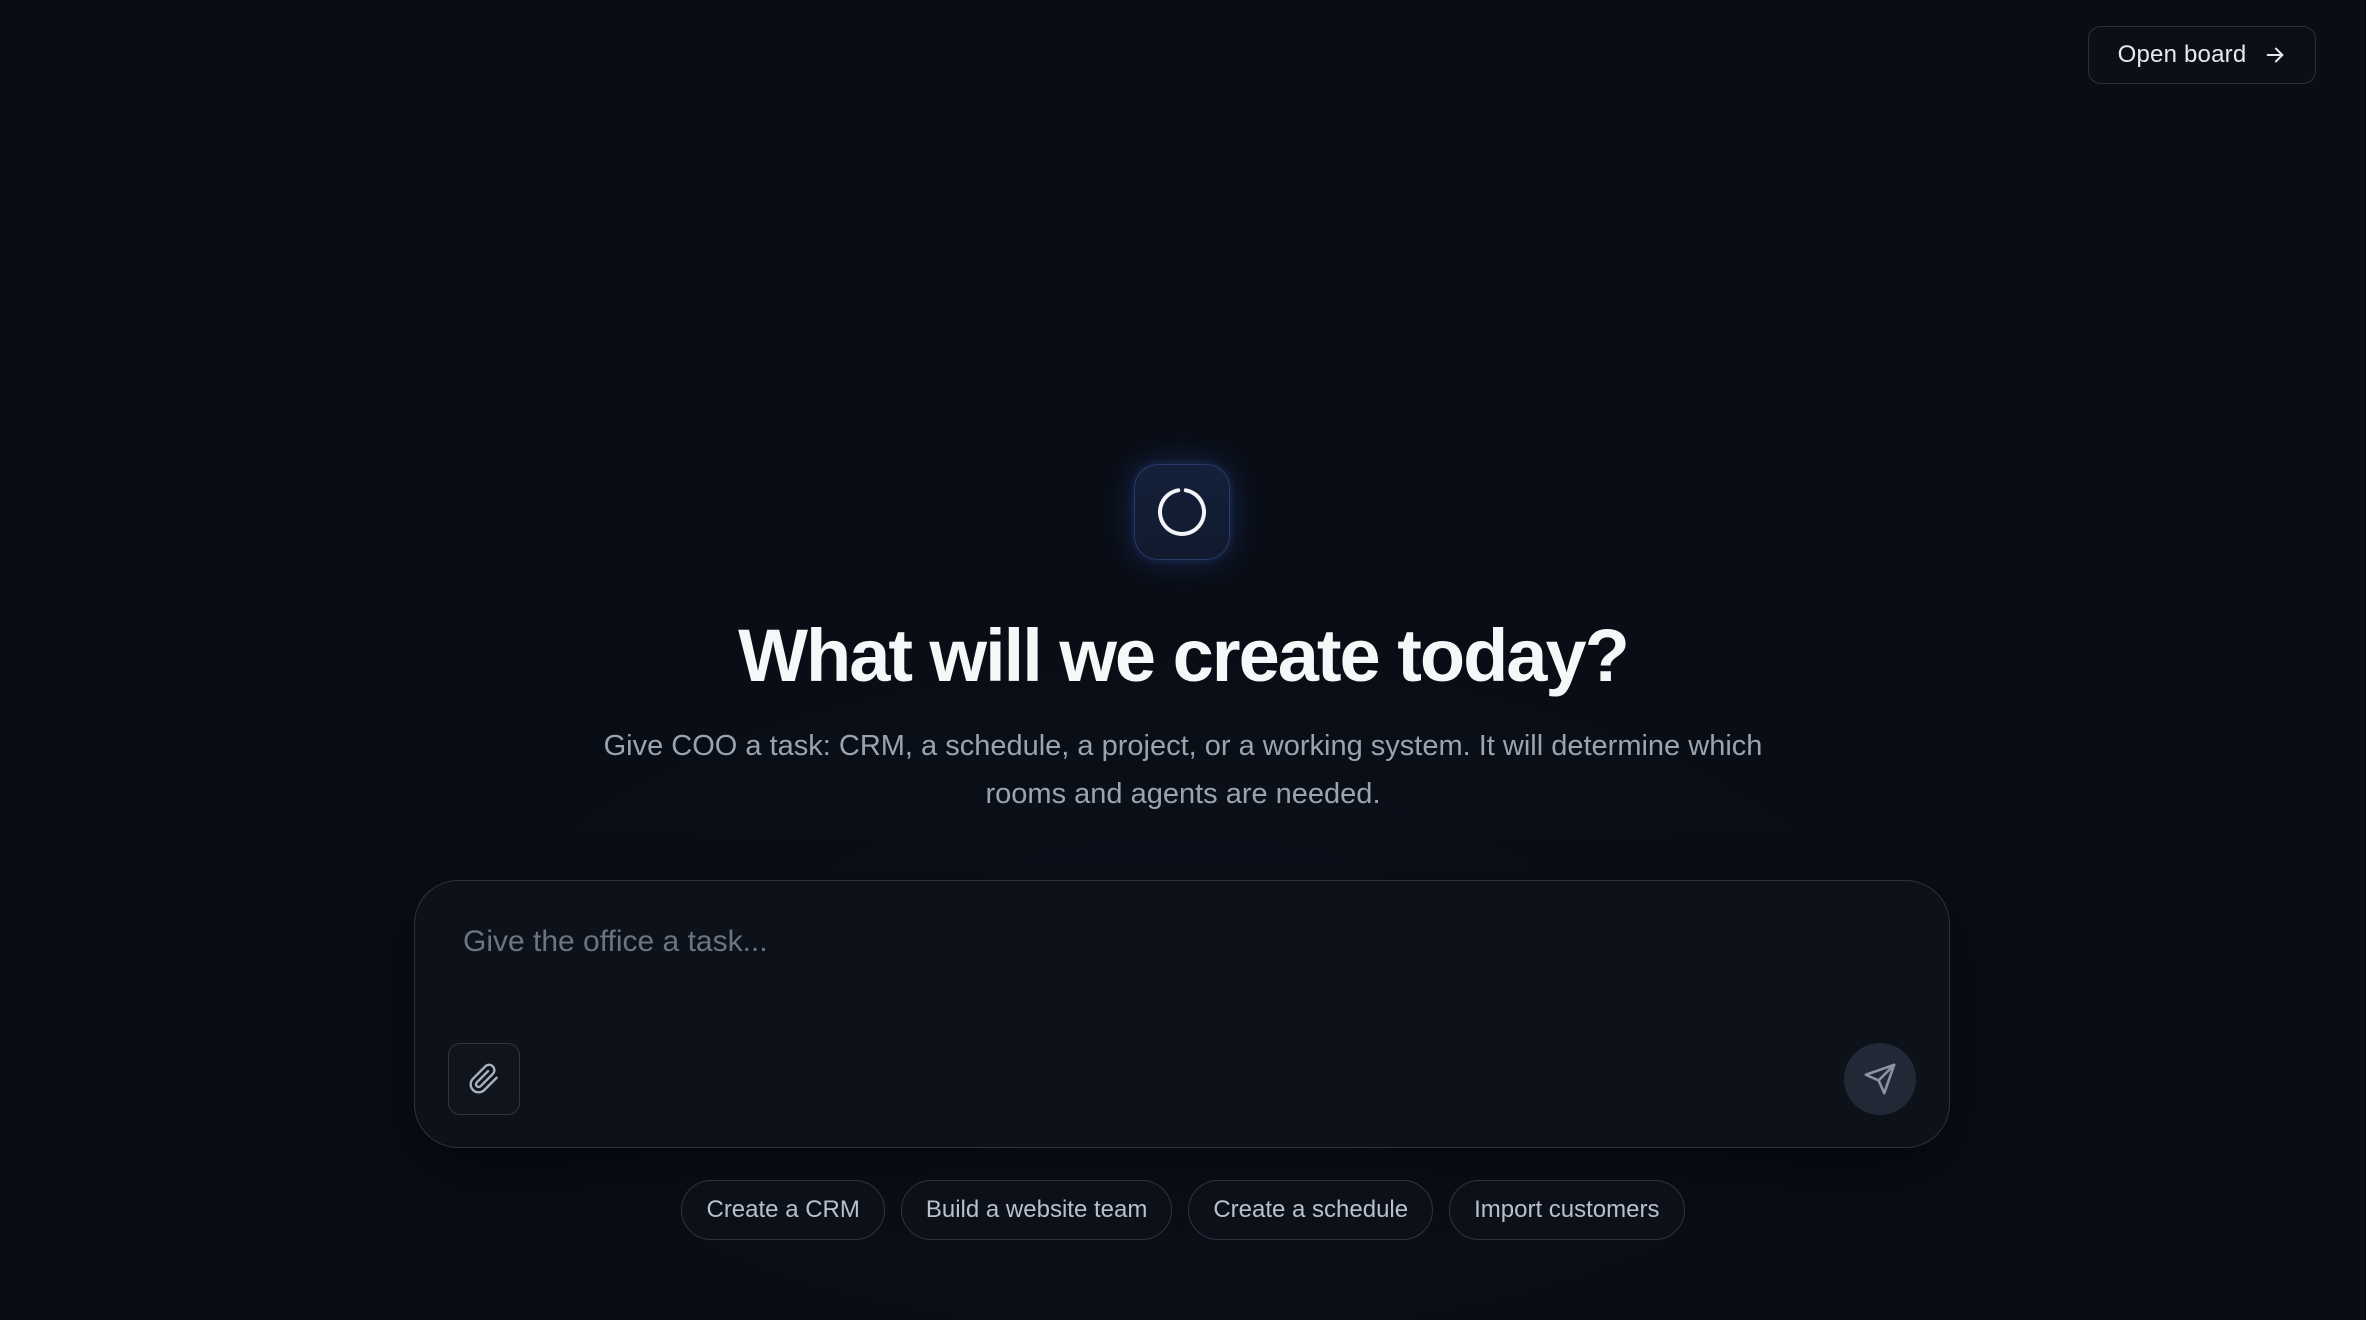  Describe the element at coordinates (783, 1210) in the screenshot. I see `suggestion-create-crm: Create a CRM` at that location.